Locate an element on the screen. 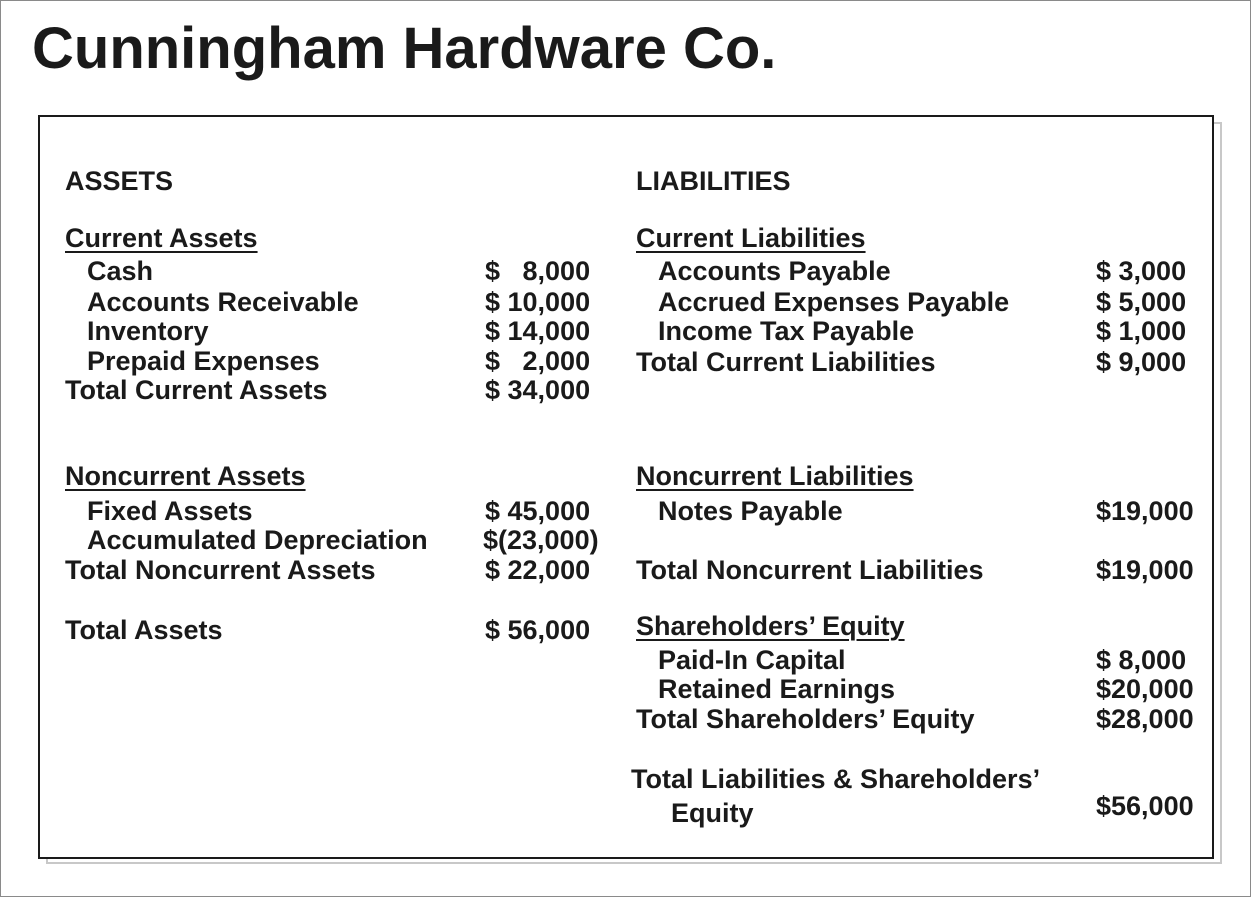  grand-total-label-continued: Equity is located at coordinates (712, 813).